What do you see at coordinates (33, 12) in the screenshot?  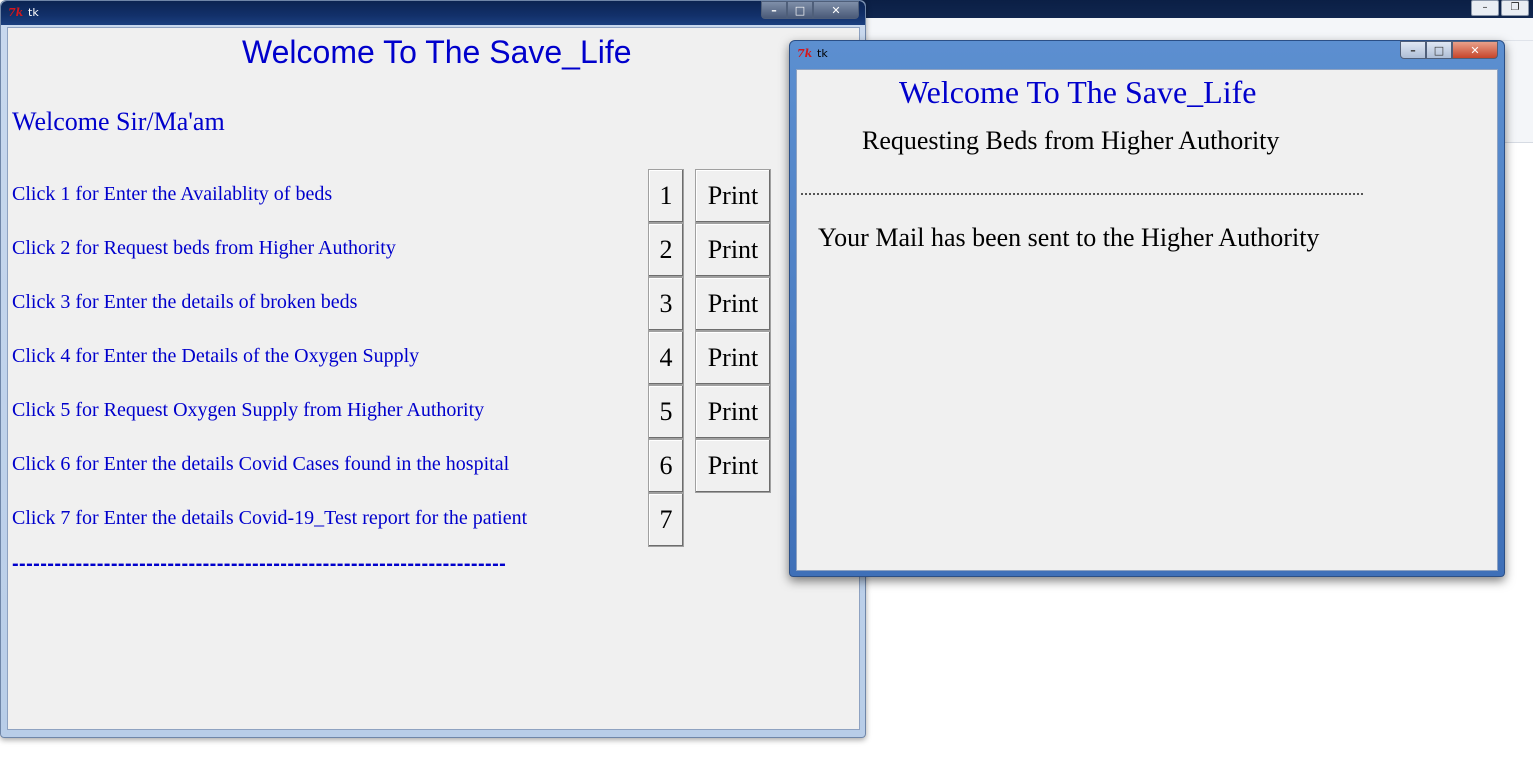 I see `main-window-title: tk` at bounding box center [33, 12].